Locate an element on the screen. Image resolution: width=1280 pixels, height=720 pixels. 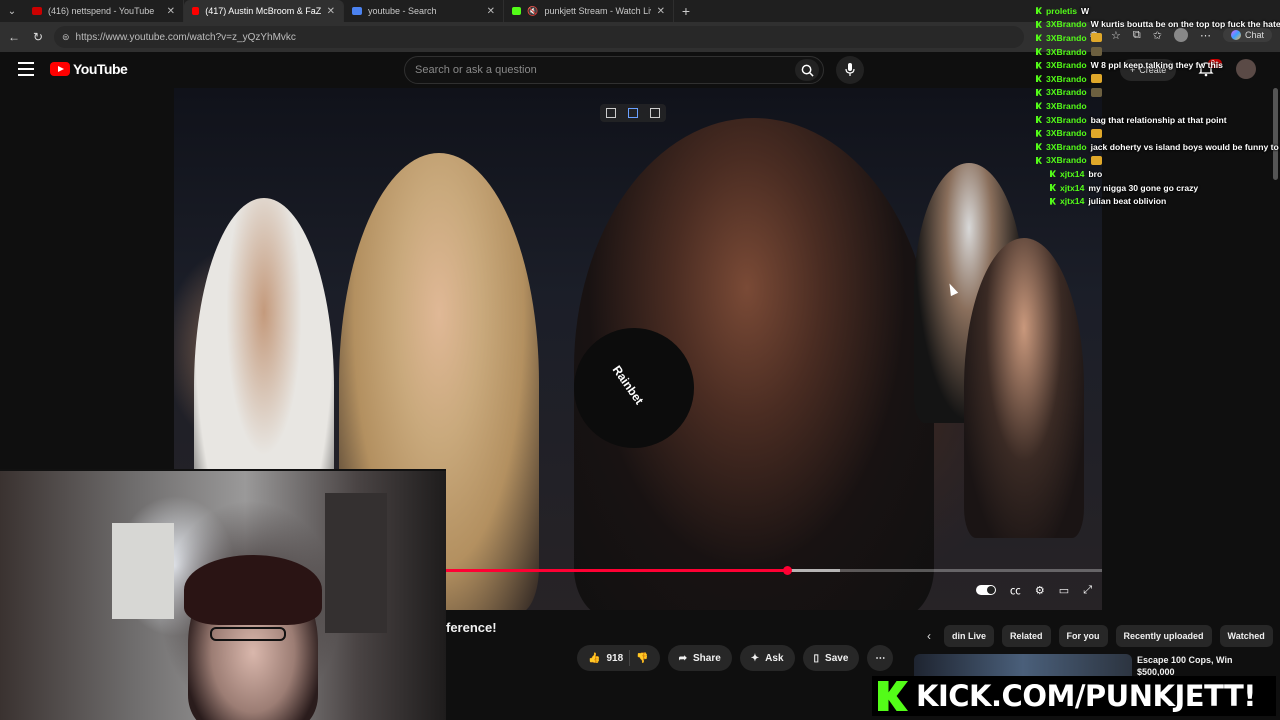
recommended-video-title: Escape 100 Cops, Win $500,000 is located at coordinates (1202, 666).